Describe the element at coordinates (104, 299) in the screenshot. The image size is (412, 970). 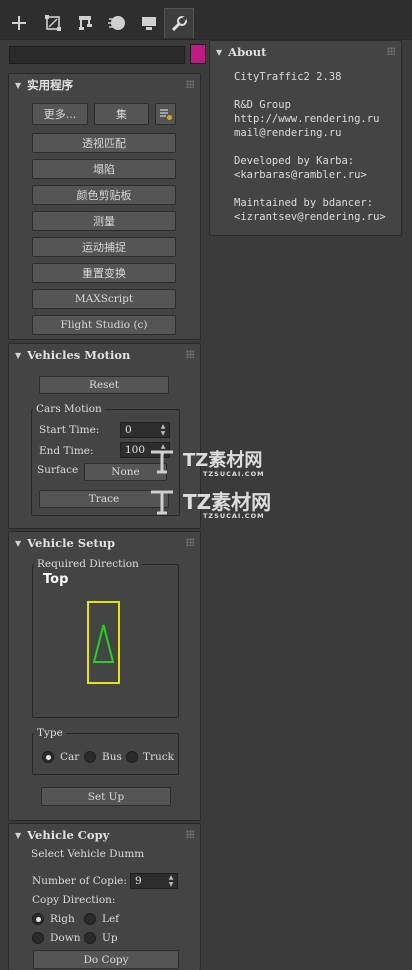
I see `utility-button-maxscript: MAXScript` at that location.